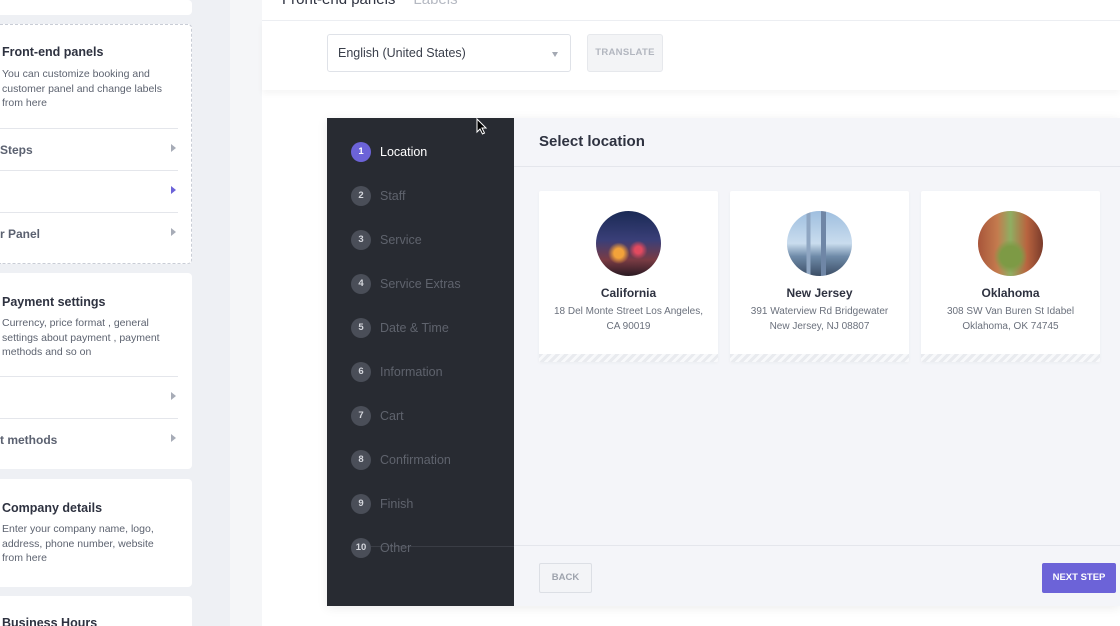  What do you see at coordinates (96, 611) in the screenshot?
I see `business-hours-card: Business Hours` at bounding box center [96, 611].